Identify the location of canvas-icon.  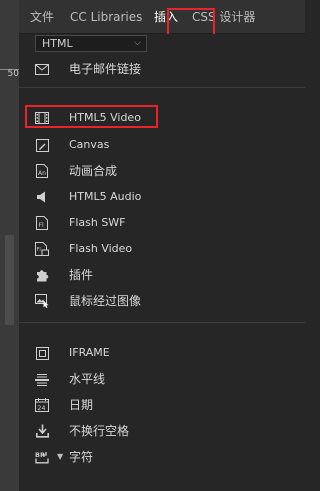
(42, 145).